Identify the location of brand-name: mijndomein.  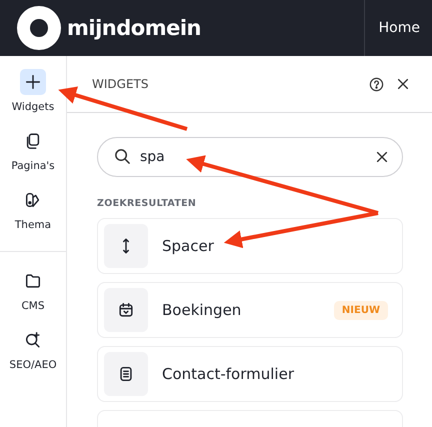
(134, 28).